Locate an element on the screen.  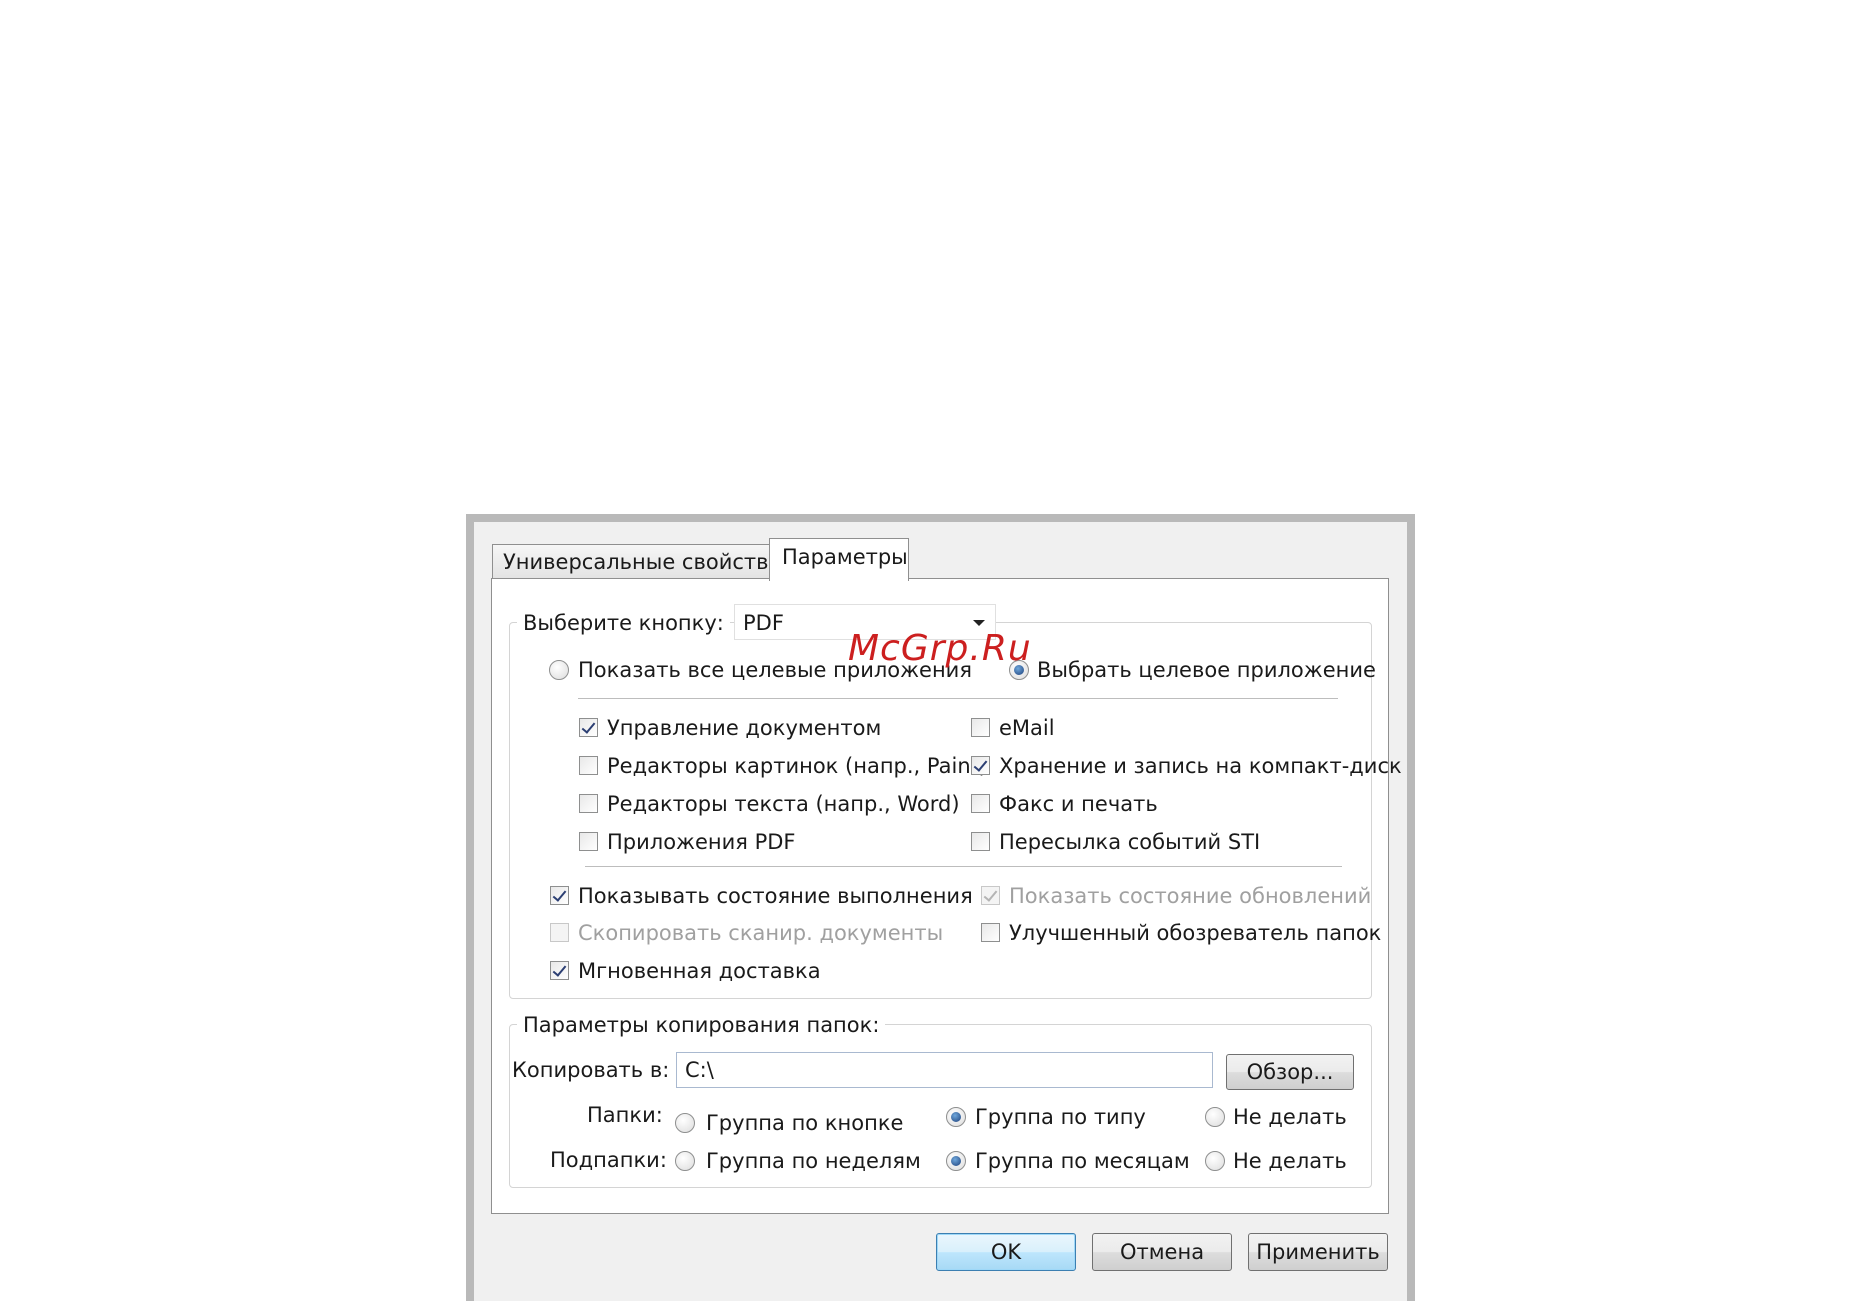
copy-to-input is located at coordinates (944, 1070).